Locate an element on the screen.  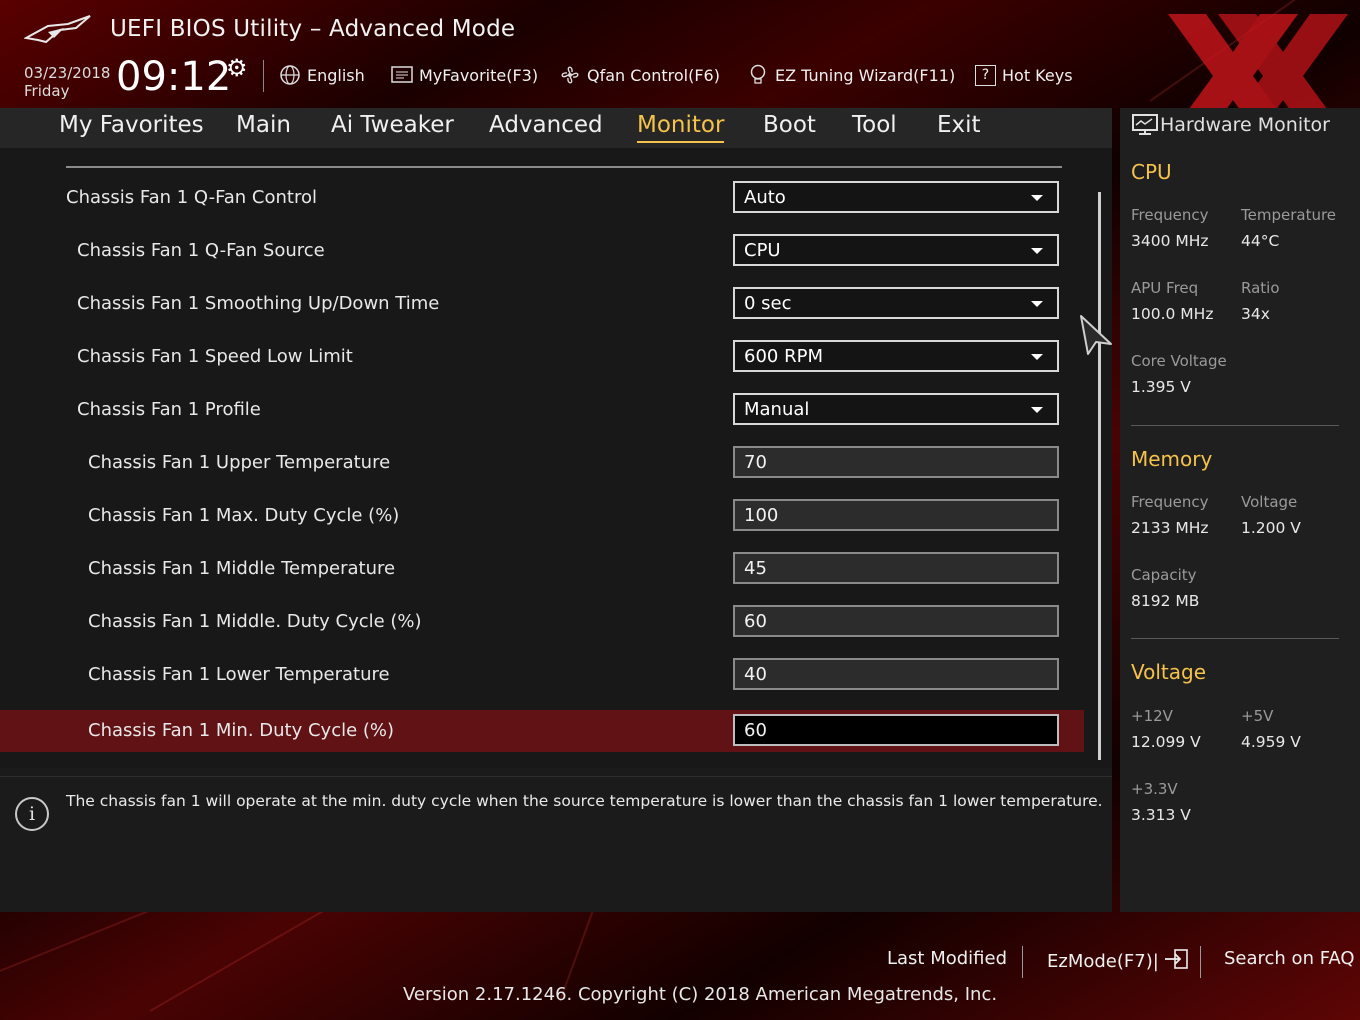
setting-row-upper-temperature: Chassis Fan 1 Upper Temperature 70 is located at coordinates (542, 463).